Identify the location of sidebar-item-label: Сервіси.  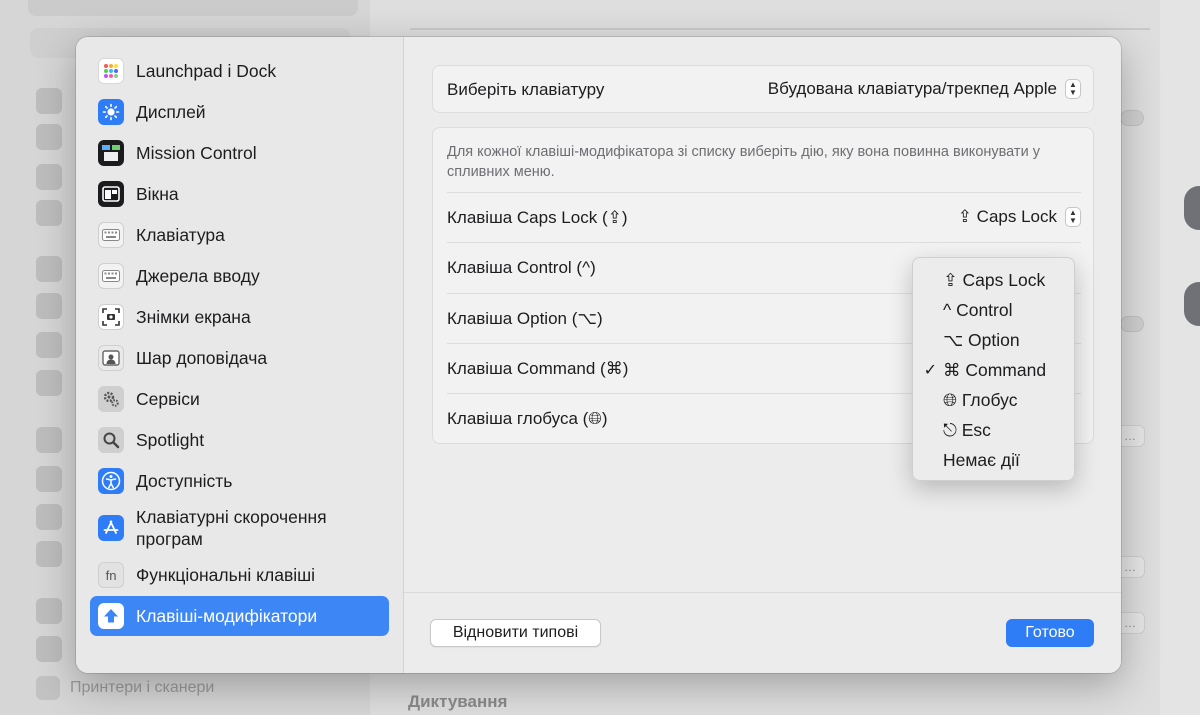
(168, 399).